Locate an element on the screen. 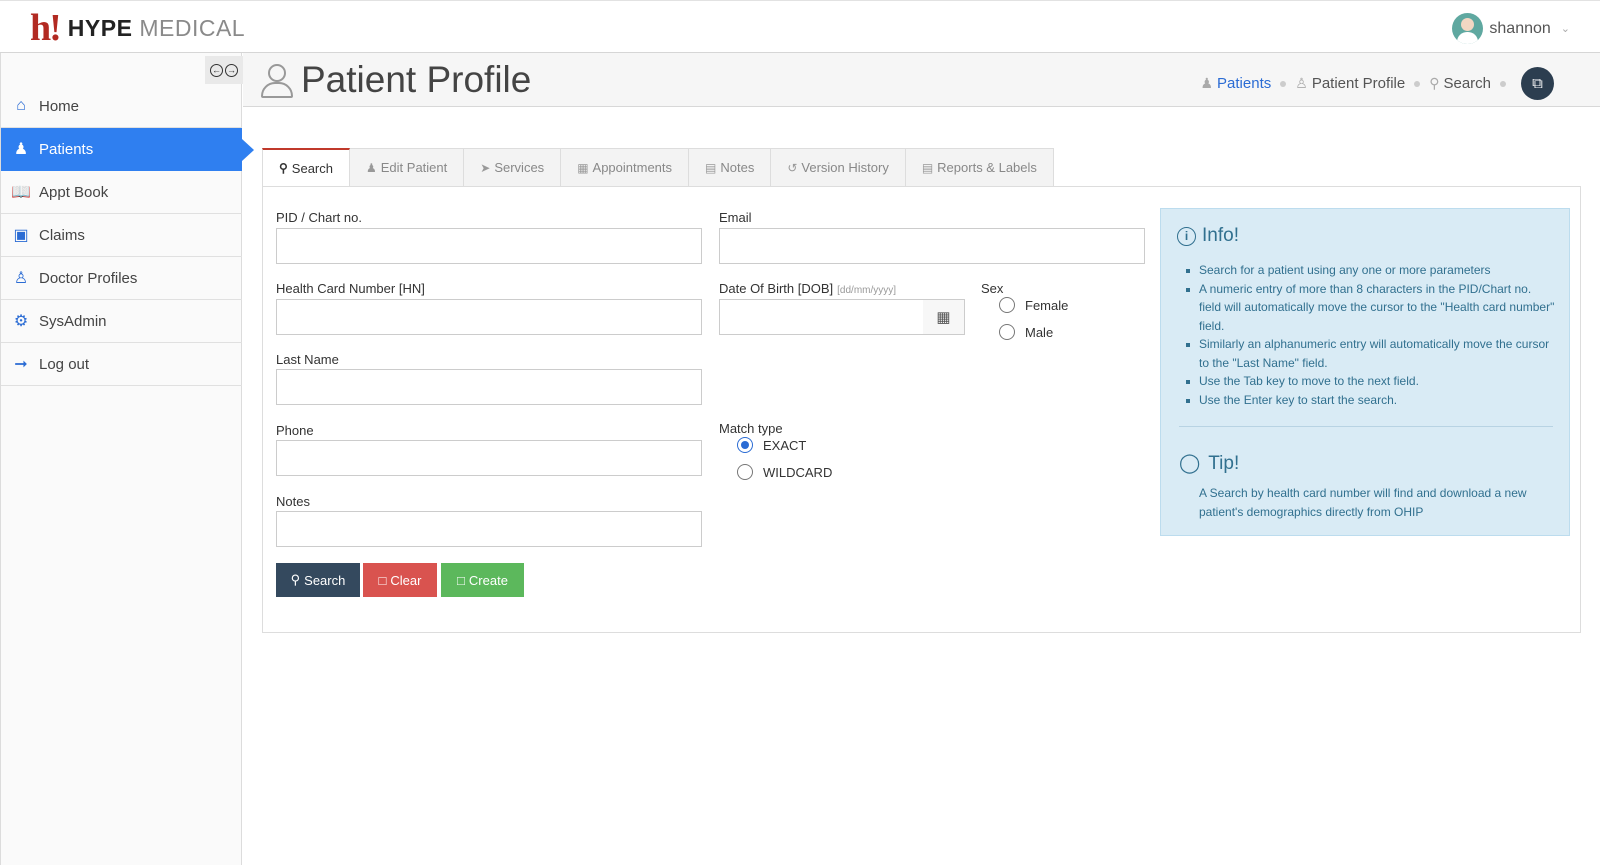 The height and width of the screenshot is (865, 1600). info-icon: i is located at coordinates (1186, 236).